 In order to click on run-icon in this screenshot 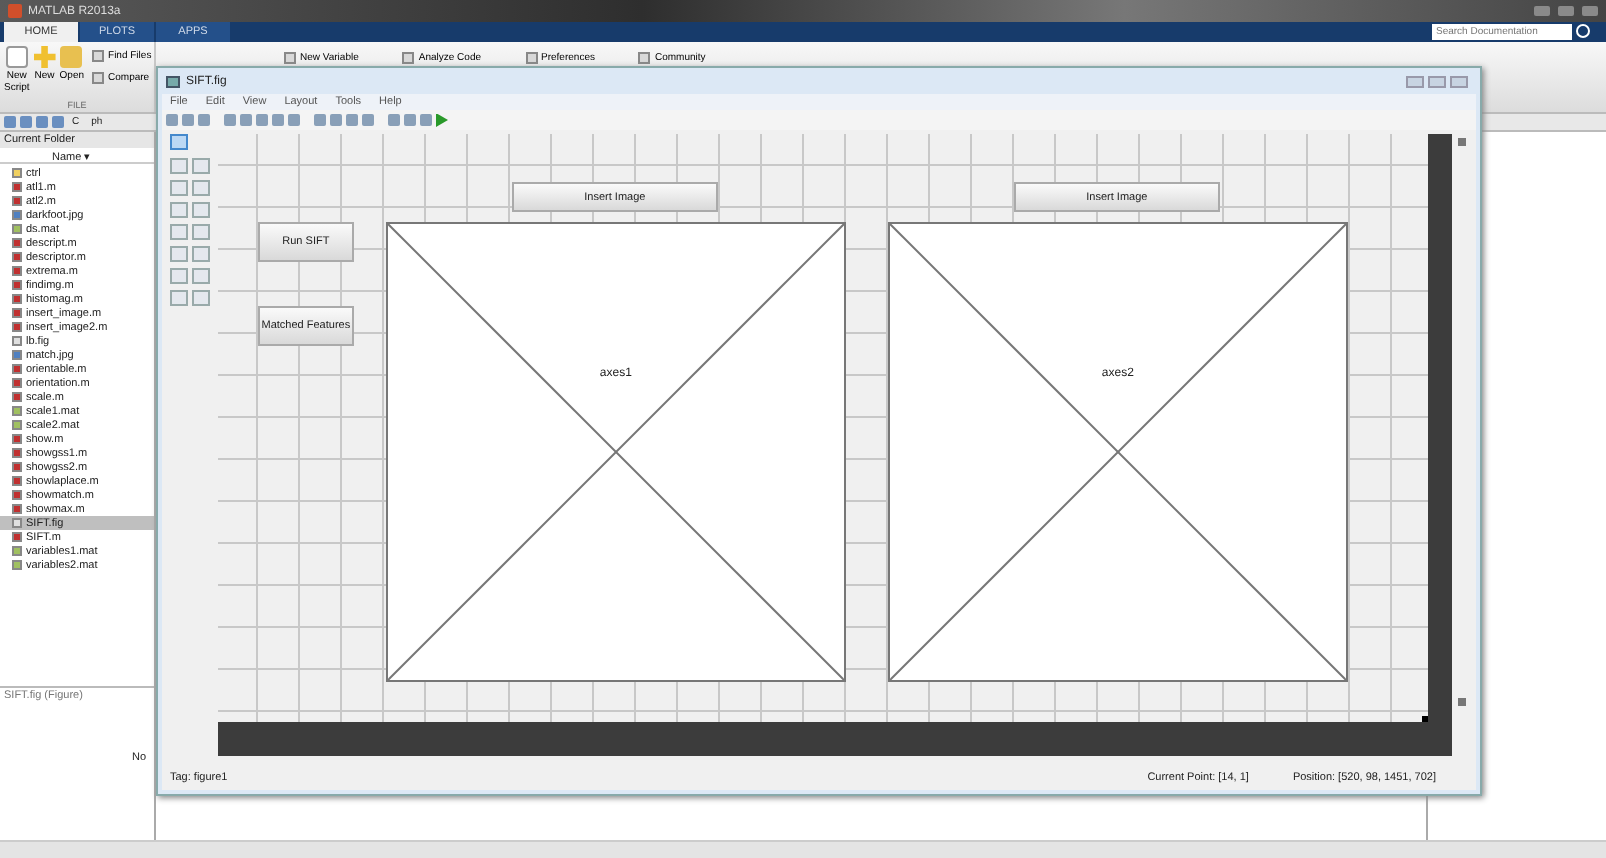, I will do `click(442, 120)`.